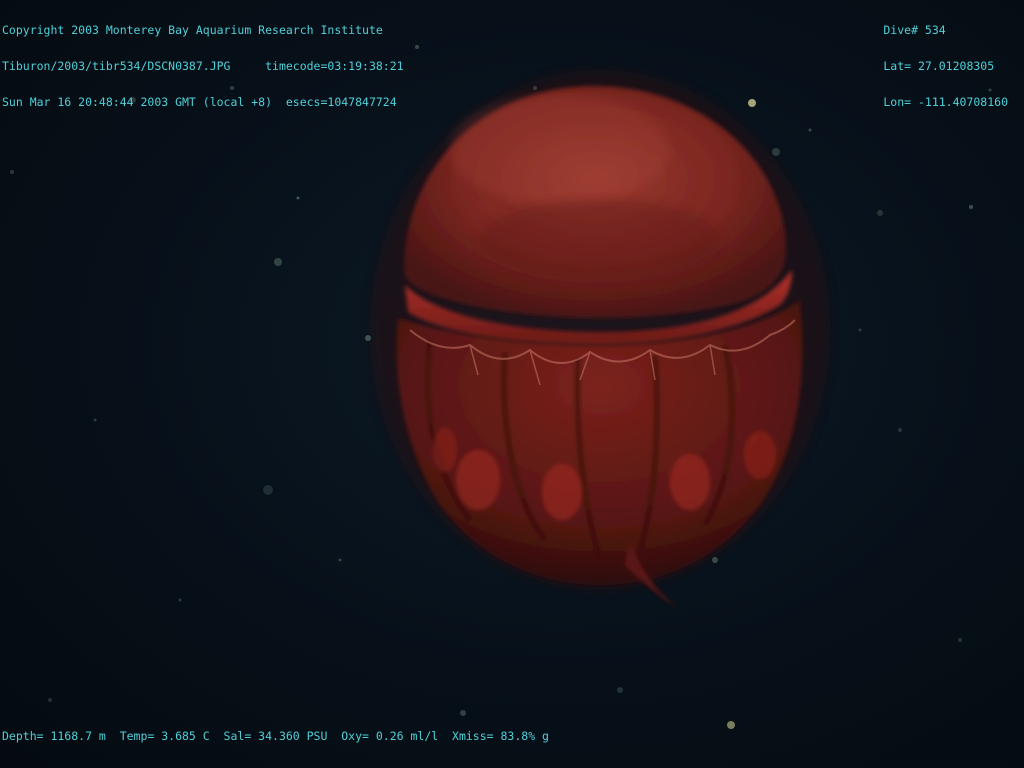  What do you see at coordinates (945, 102) in the screenshot?
I see `longitude-text: Lon= -111.40708160` at bounding box center [945, 102].